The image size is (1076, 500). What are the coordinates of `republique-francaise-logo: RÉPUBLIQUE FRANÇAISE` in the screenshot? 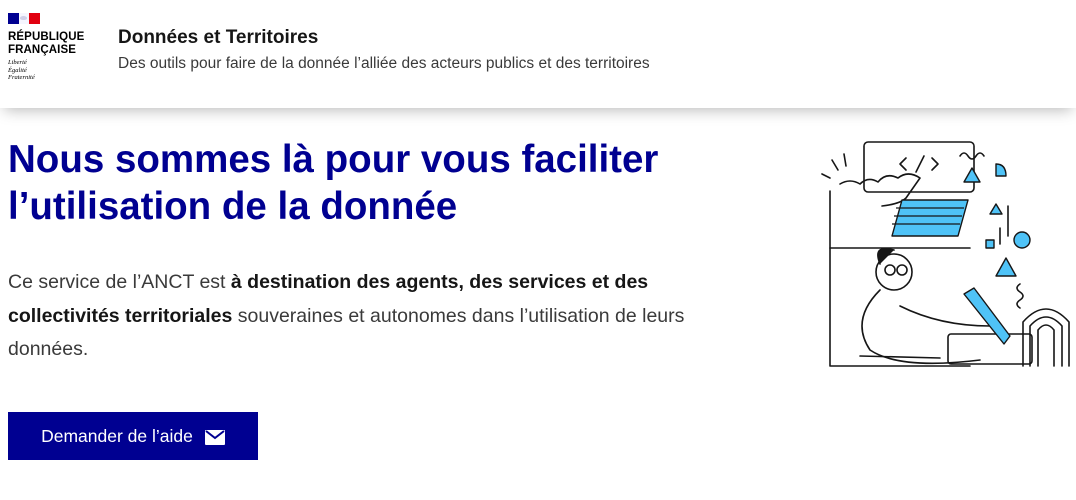 It's located at (49, 44).